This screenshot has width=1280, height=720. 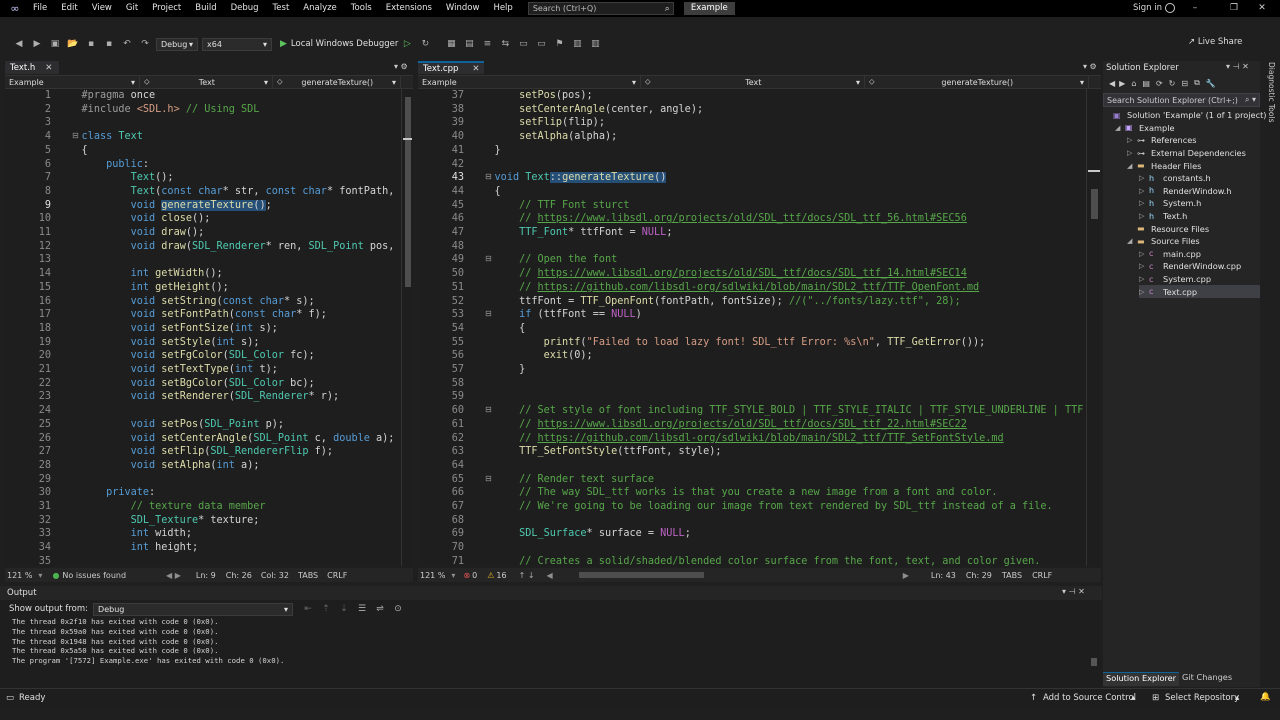 What do you see at coordinates (752, 110) in the screenshot?
I see `code-line: 38 setCenterAngle(center, angle);` at bounding box center [752, 110].